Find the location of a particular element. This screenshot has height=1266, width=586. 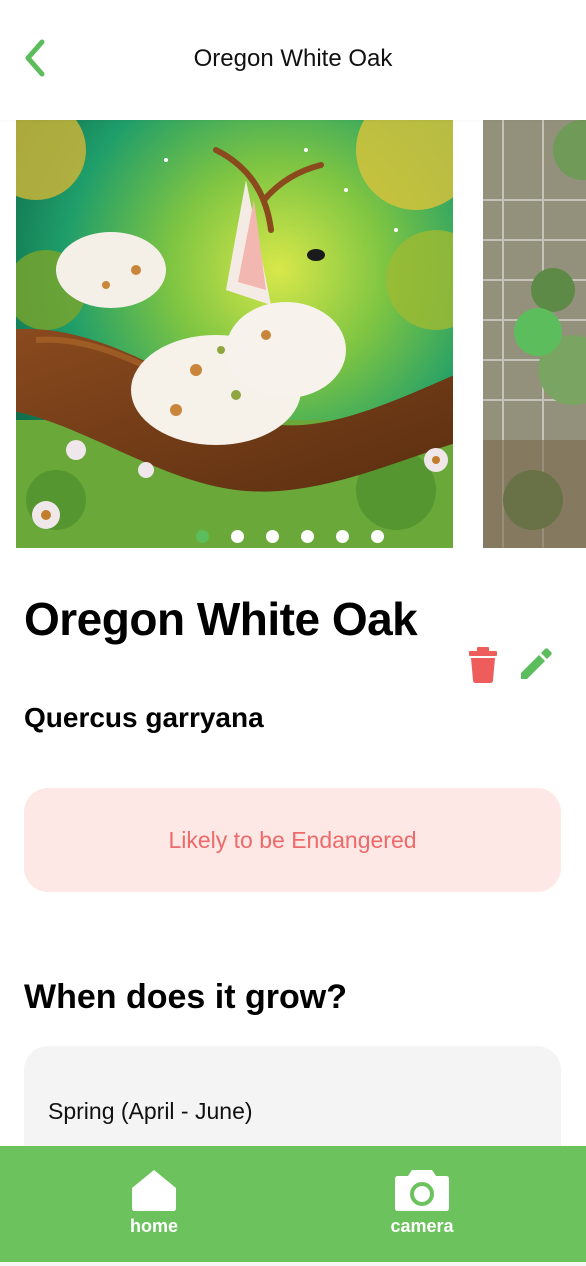

nav-home: home is located at coordinates (154, 1202).